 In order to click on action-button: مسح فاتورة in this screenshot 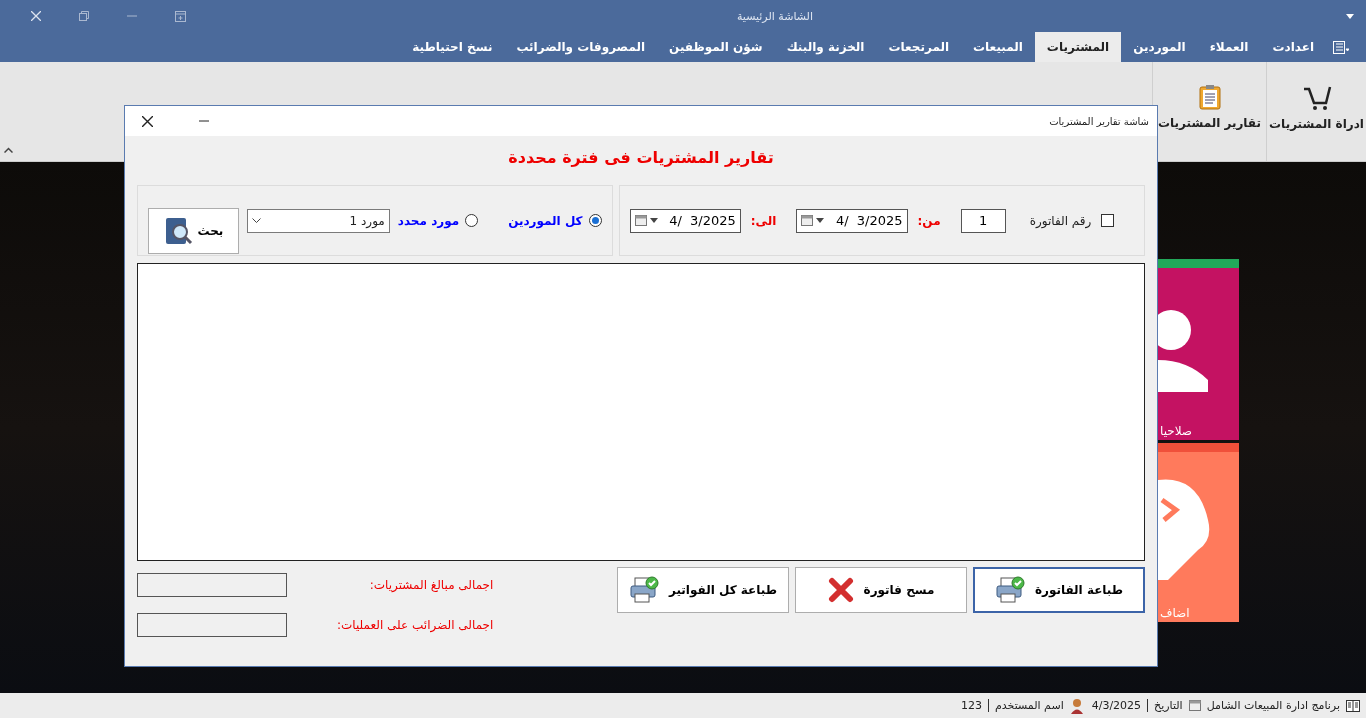, I will do `click(881, 590)`.